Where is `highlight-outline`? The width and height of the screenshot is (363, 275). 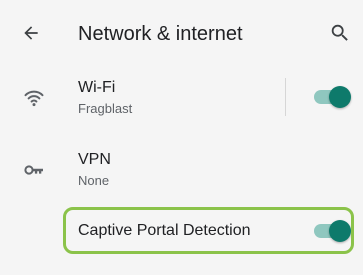
highlight-outline is located at coordinates (208, 230).